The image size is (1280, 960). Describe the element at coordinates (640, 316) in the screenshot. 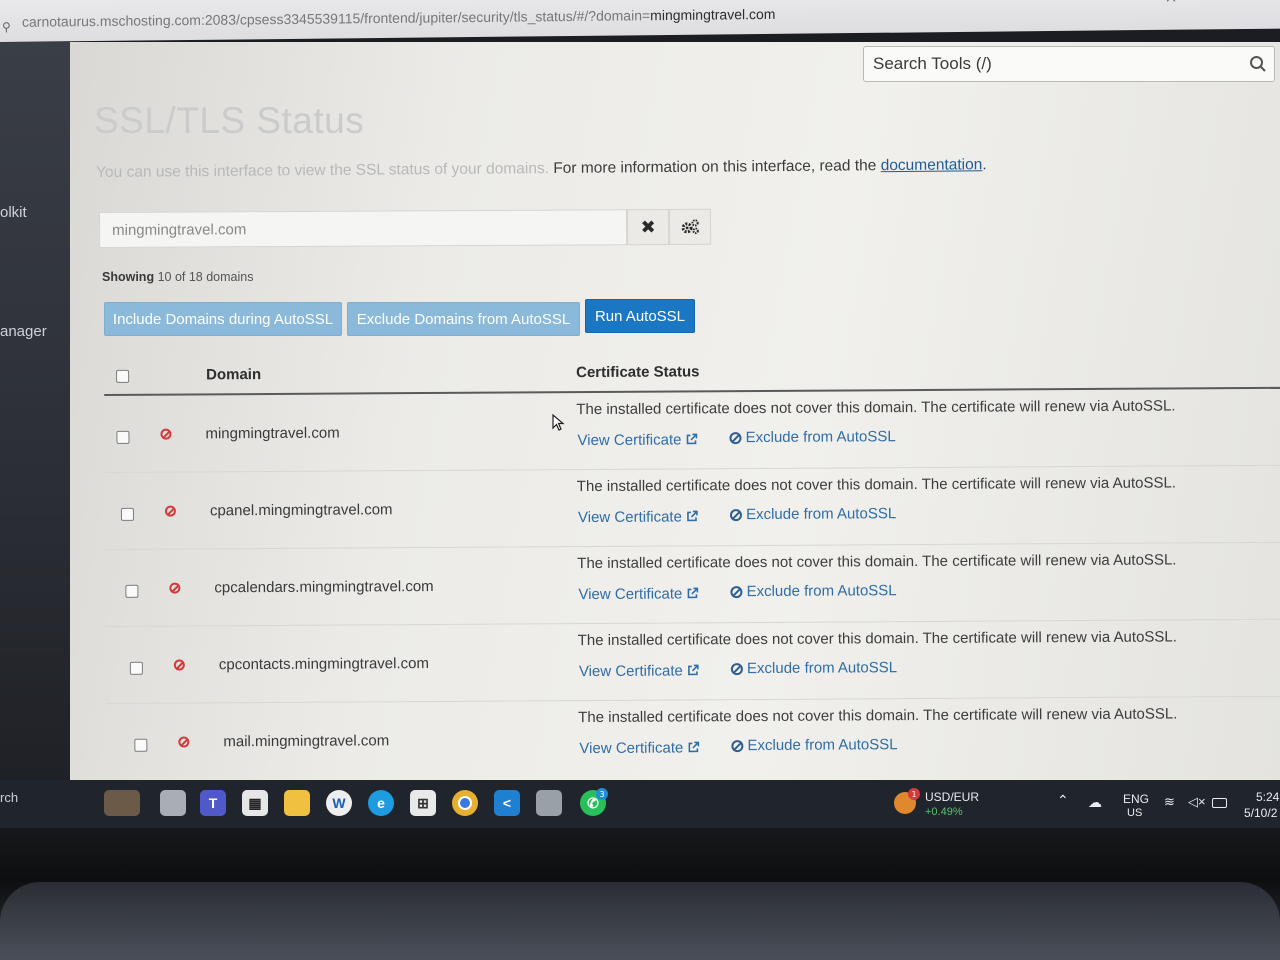

I see `run-autossl-button: Run AutoSSL` at that location.